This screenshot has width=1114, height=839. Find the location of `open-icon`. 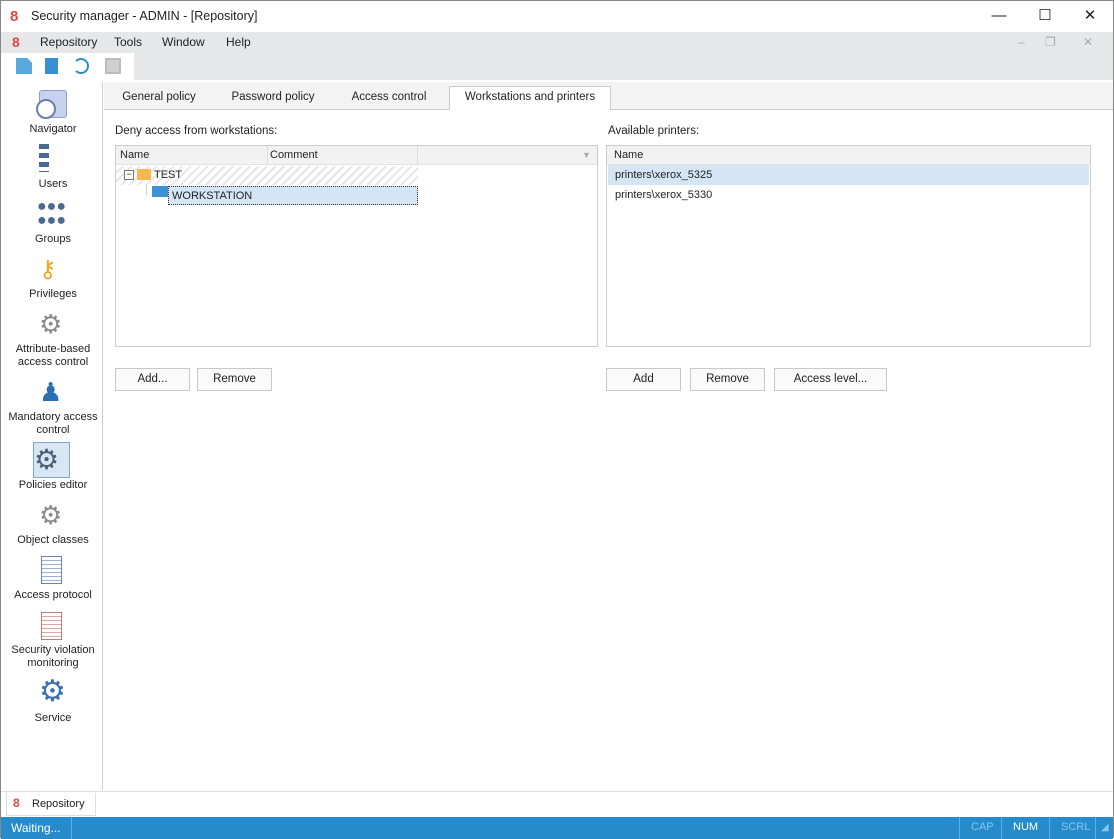

open-icon is located at coordinates (51, 66).